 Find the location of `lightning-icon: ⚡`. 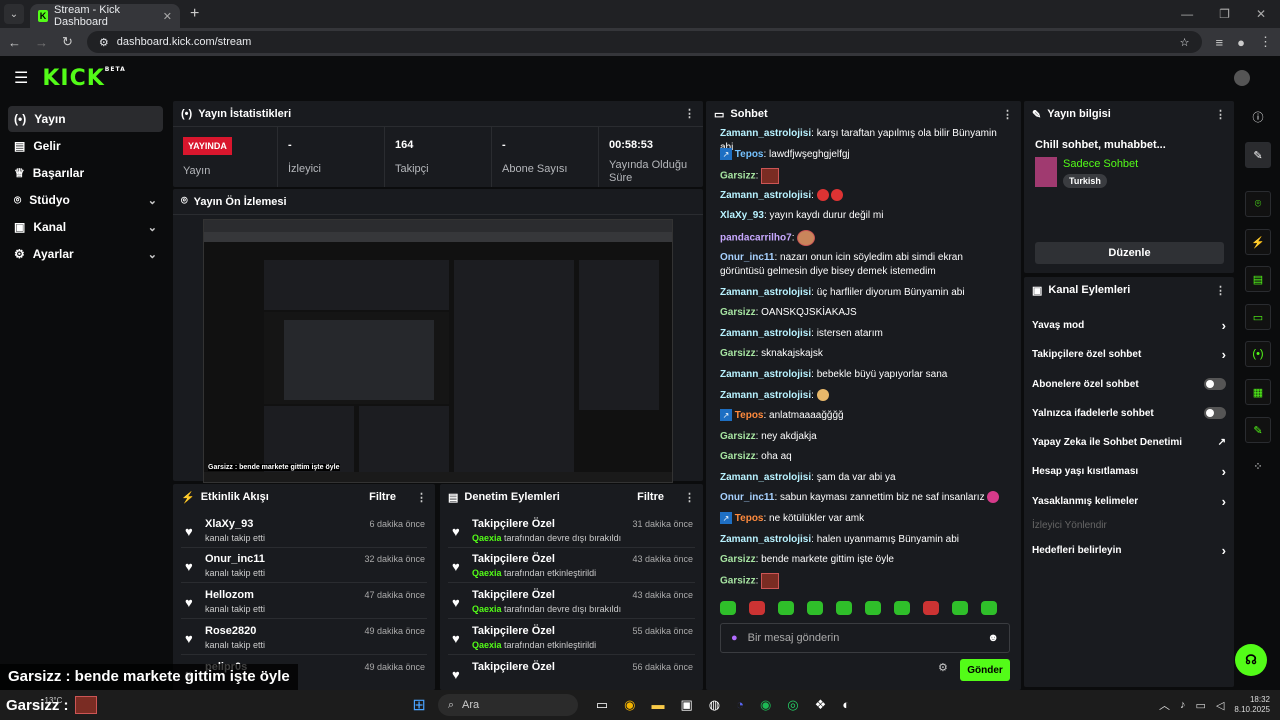

lightning-icon: ⚡ is located at coordinates (1258, 242).